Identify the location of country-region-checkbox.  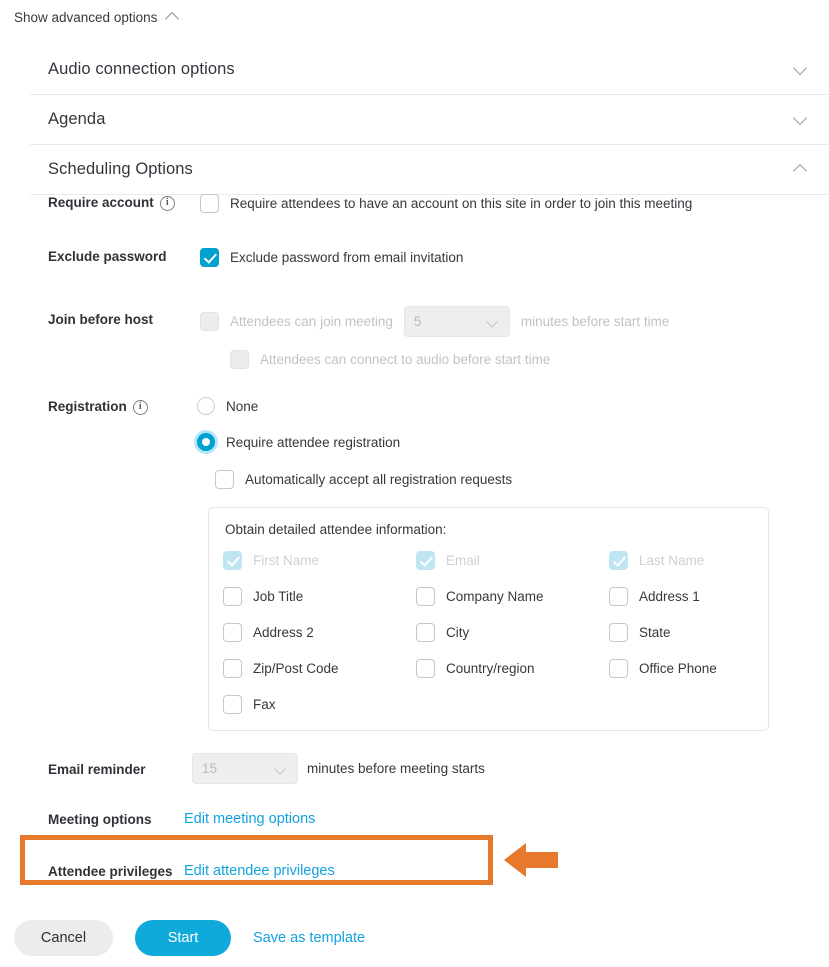
(425, 668).